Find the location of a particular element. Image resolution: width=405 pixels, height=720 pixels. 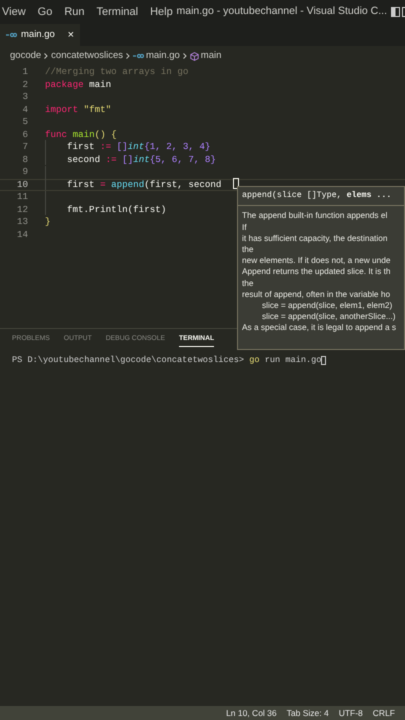

editor-tab: main.go × is located at coordinates (40, 35).